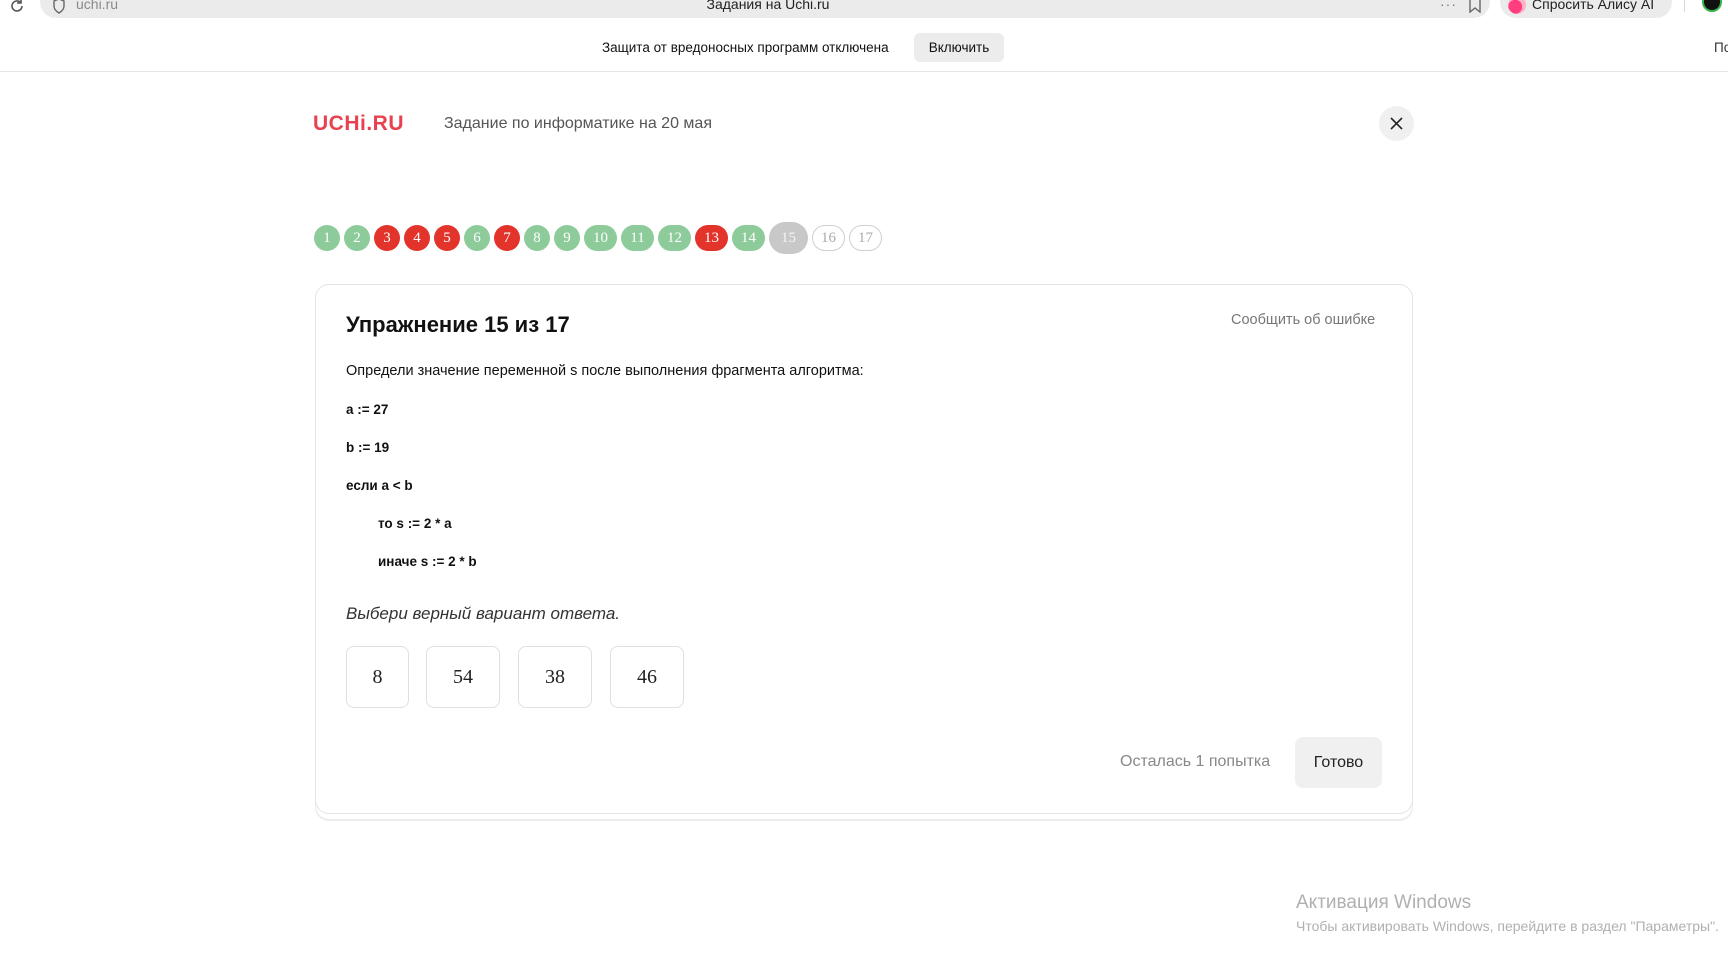  I want to click on progress-dot-9: 9, so click(567, 238).